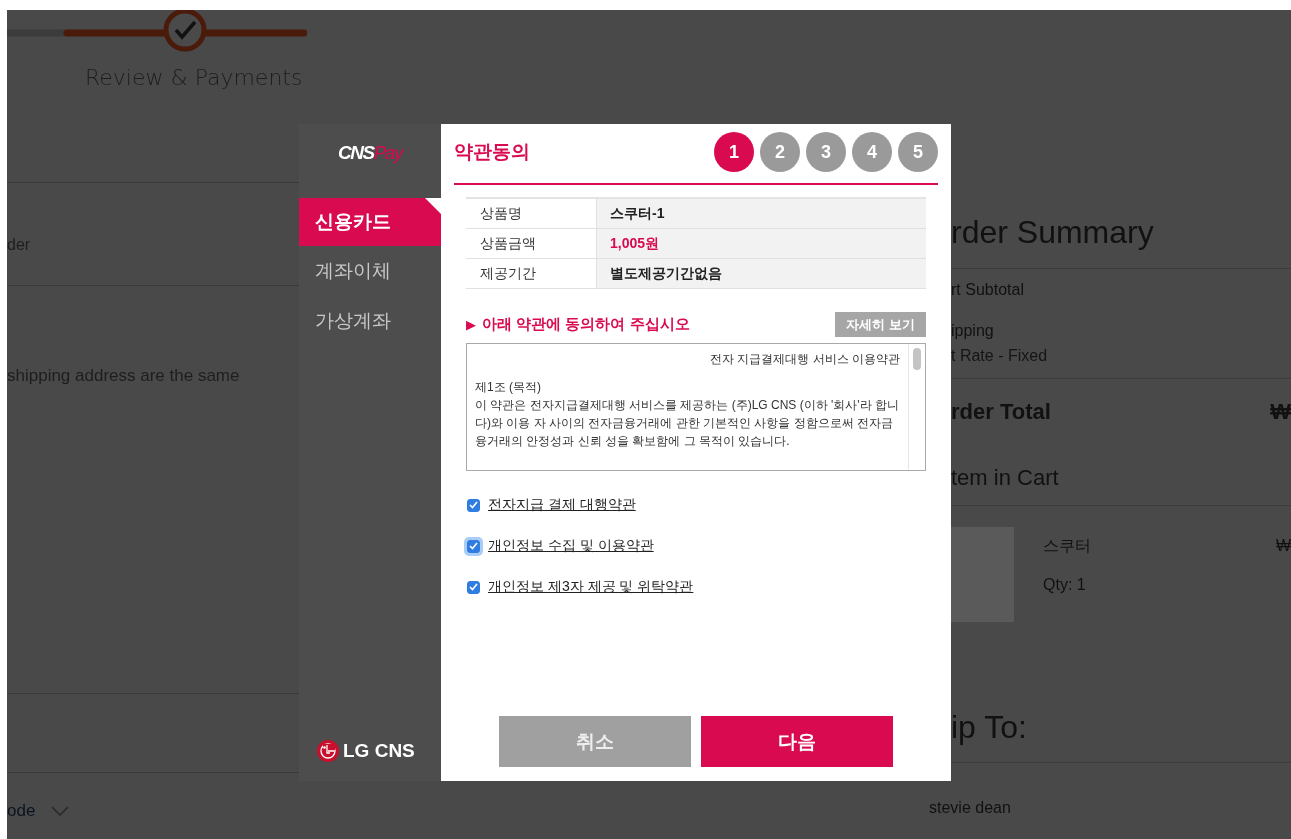 This screenshot has height=839, width=1291. I want to click on info-value: 스쿠터-1, so click(761, 213).